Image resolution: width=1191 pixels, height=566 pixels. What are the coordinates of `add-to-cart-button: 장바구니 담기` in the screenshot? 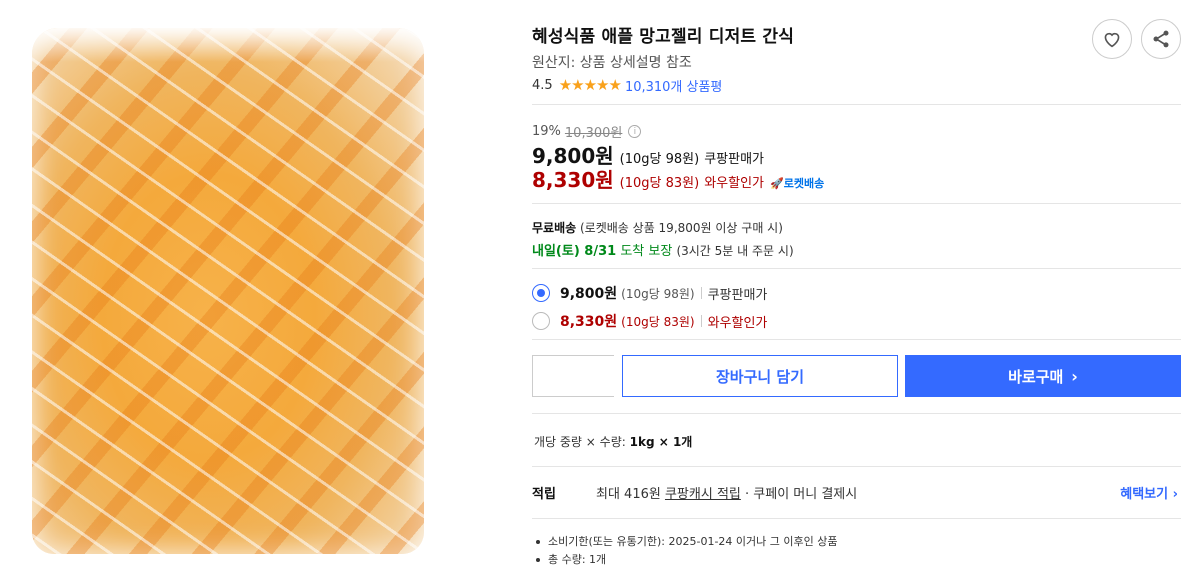 It's located at (760, 376).